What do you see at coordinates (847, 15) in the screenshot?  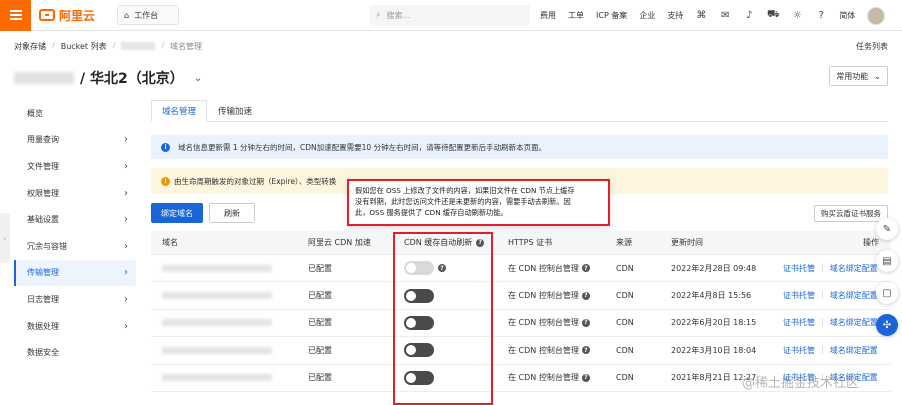 I see `language-switch: 简体` at bounding box center [847, 15].